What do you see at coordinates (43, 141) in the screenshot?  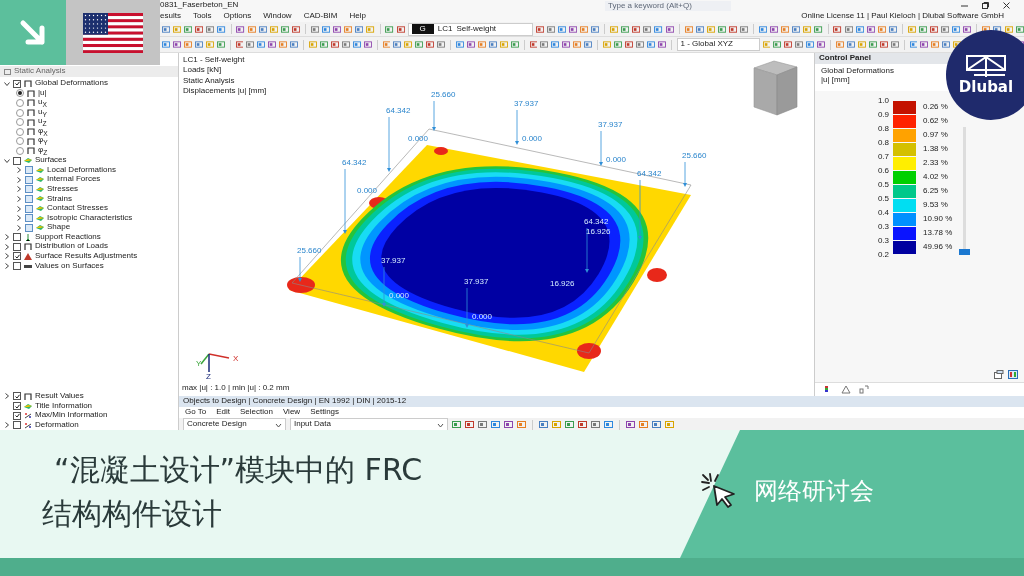 I see `tree-item-label: φ$_{Y}$` at bounding box center [43, 141].